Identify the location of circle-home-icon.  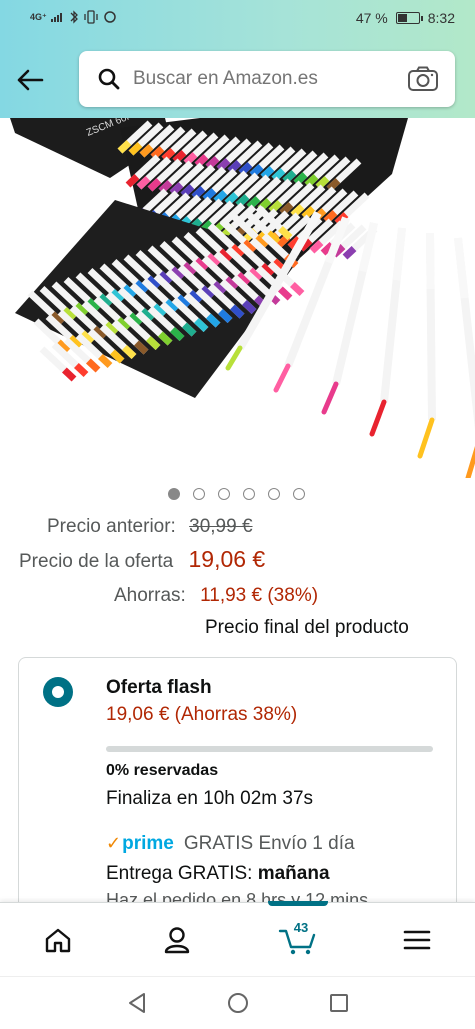
(238, 1003).